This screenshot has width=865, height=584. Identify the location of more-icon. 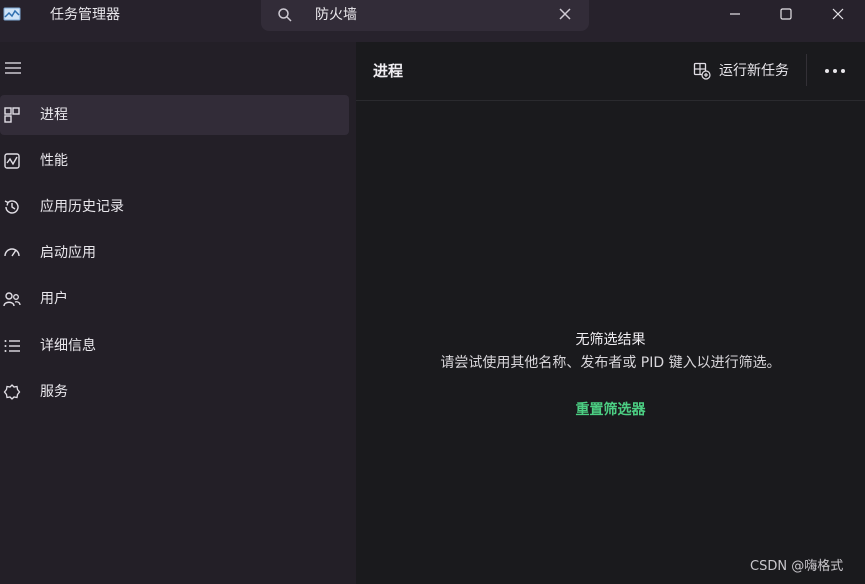
(835, 71).